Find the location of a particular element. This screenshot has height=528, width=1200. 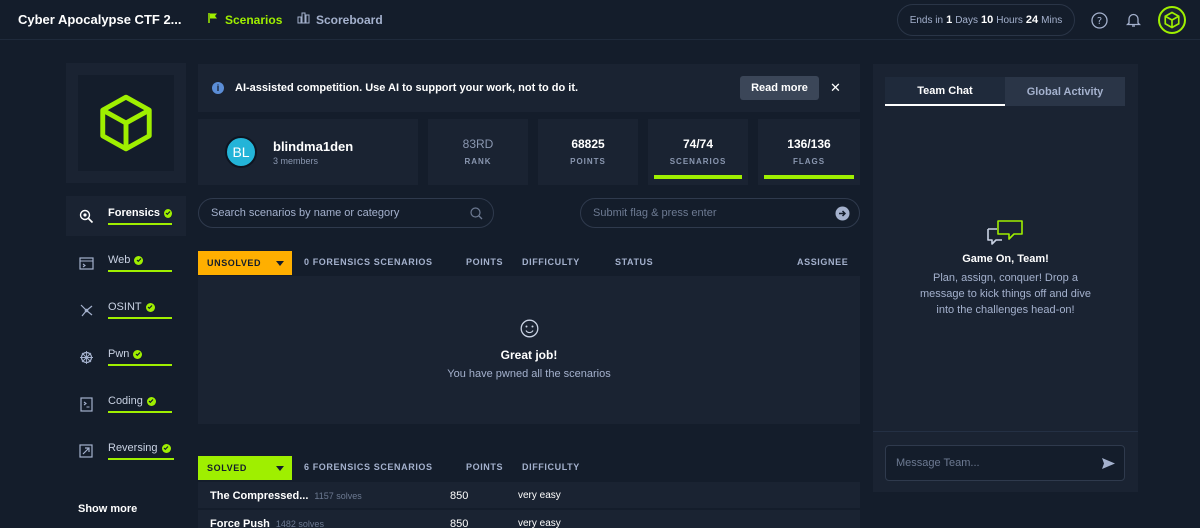

rank-label: RANK is located at coordinates (478, 161).